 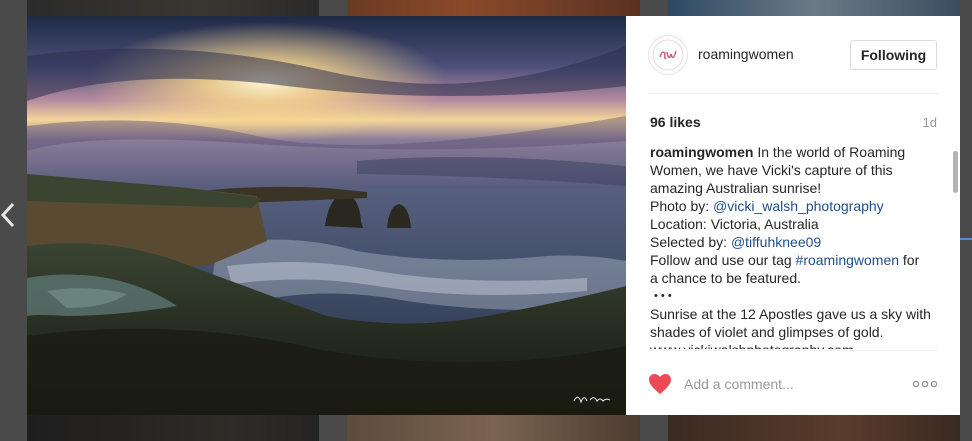 I want to click on feed-accent-line, so click(x=966, y=239).